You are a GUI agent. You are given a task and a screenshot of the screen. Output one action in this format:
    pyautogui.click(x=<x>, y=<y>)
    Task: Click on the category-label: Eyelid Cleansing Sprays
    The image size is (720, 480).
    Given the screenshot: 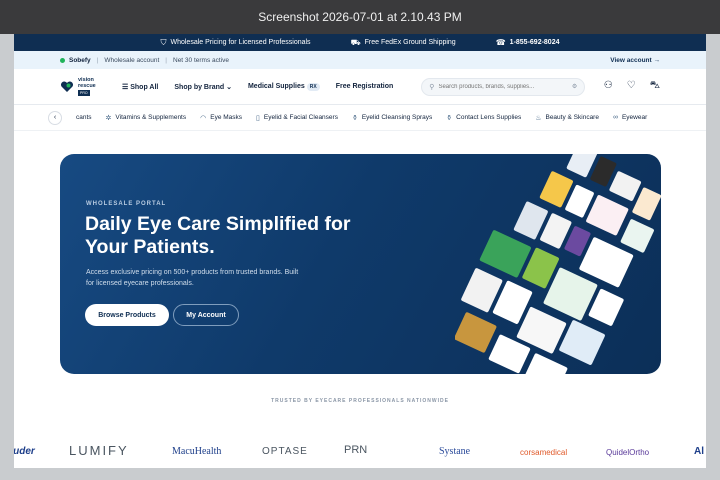 What is the action you would take?
    pyautogui.click(x=397, y=117)
    